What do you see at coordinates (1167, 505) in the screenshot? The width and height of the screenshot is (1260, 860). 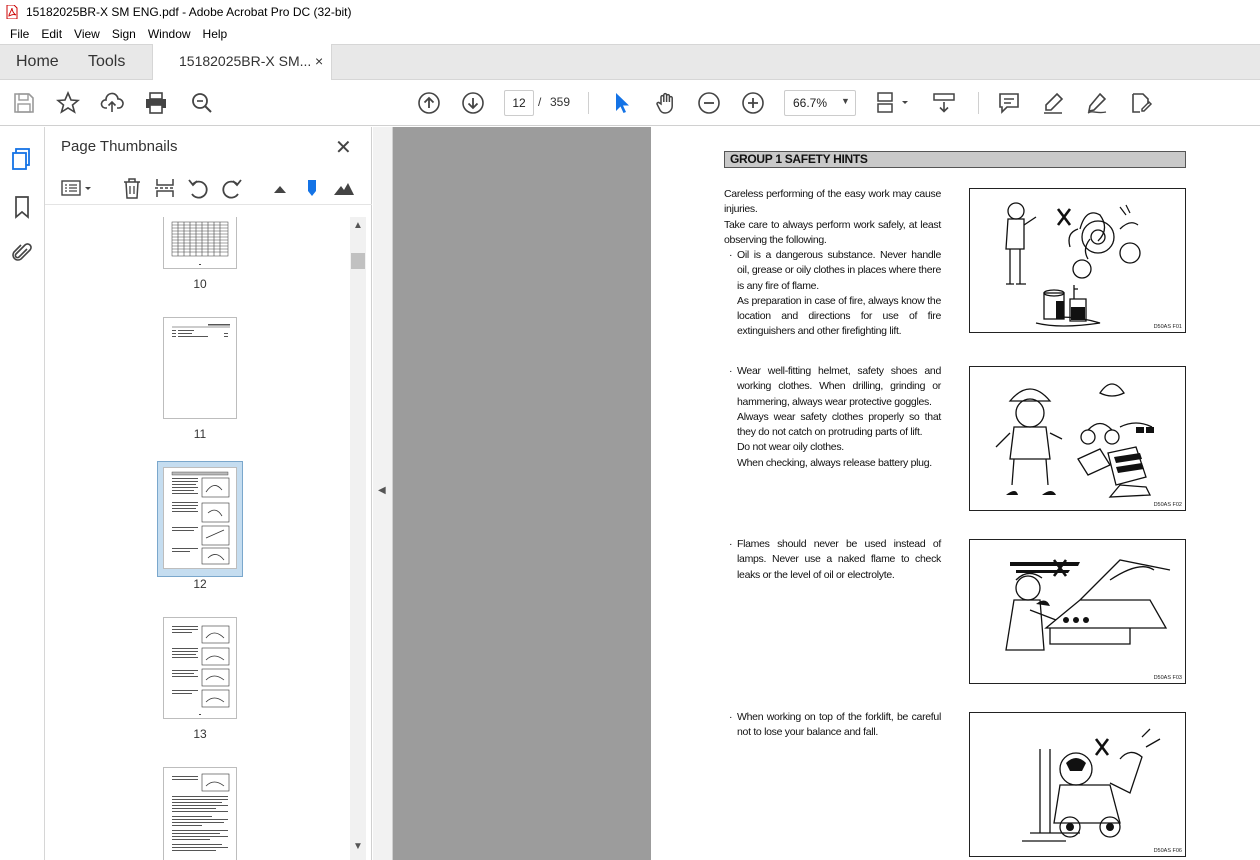 I see `figure-code: D50AS F02` at bounding box center [1167, 505].